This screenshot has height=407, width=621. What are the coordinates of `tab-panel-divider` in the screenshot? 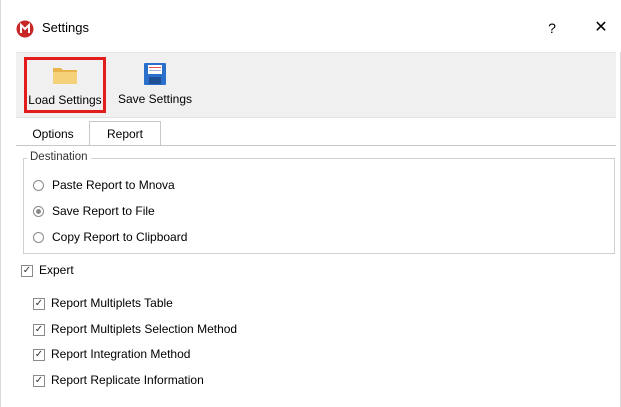 It's located at (316, 145).